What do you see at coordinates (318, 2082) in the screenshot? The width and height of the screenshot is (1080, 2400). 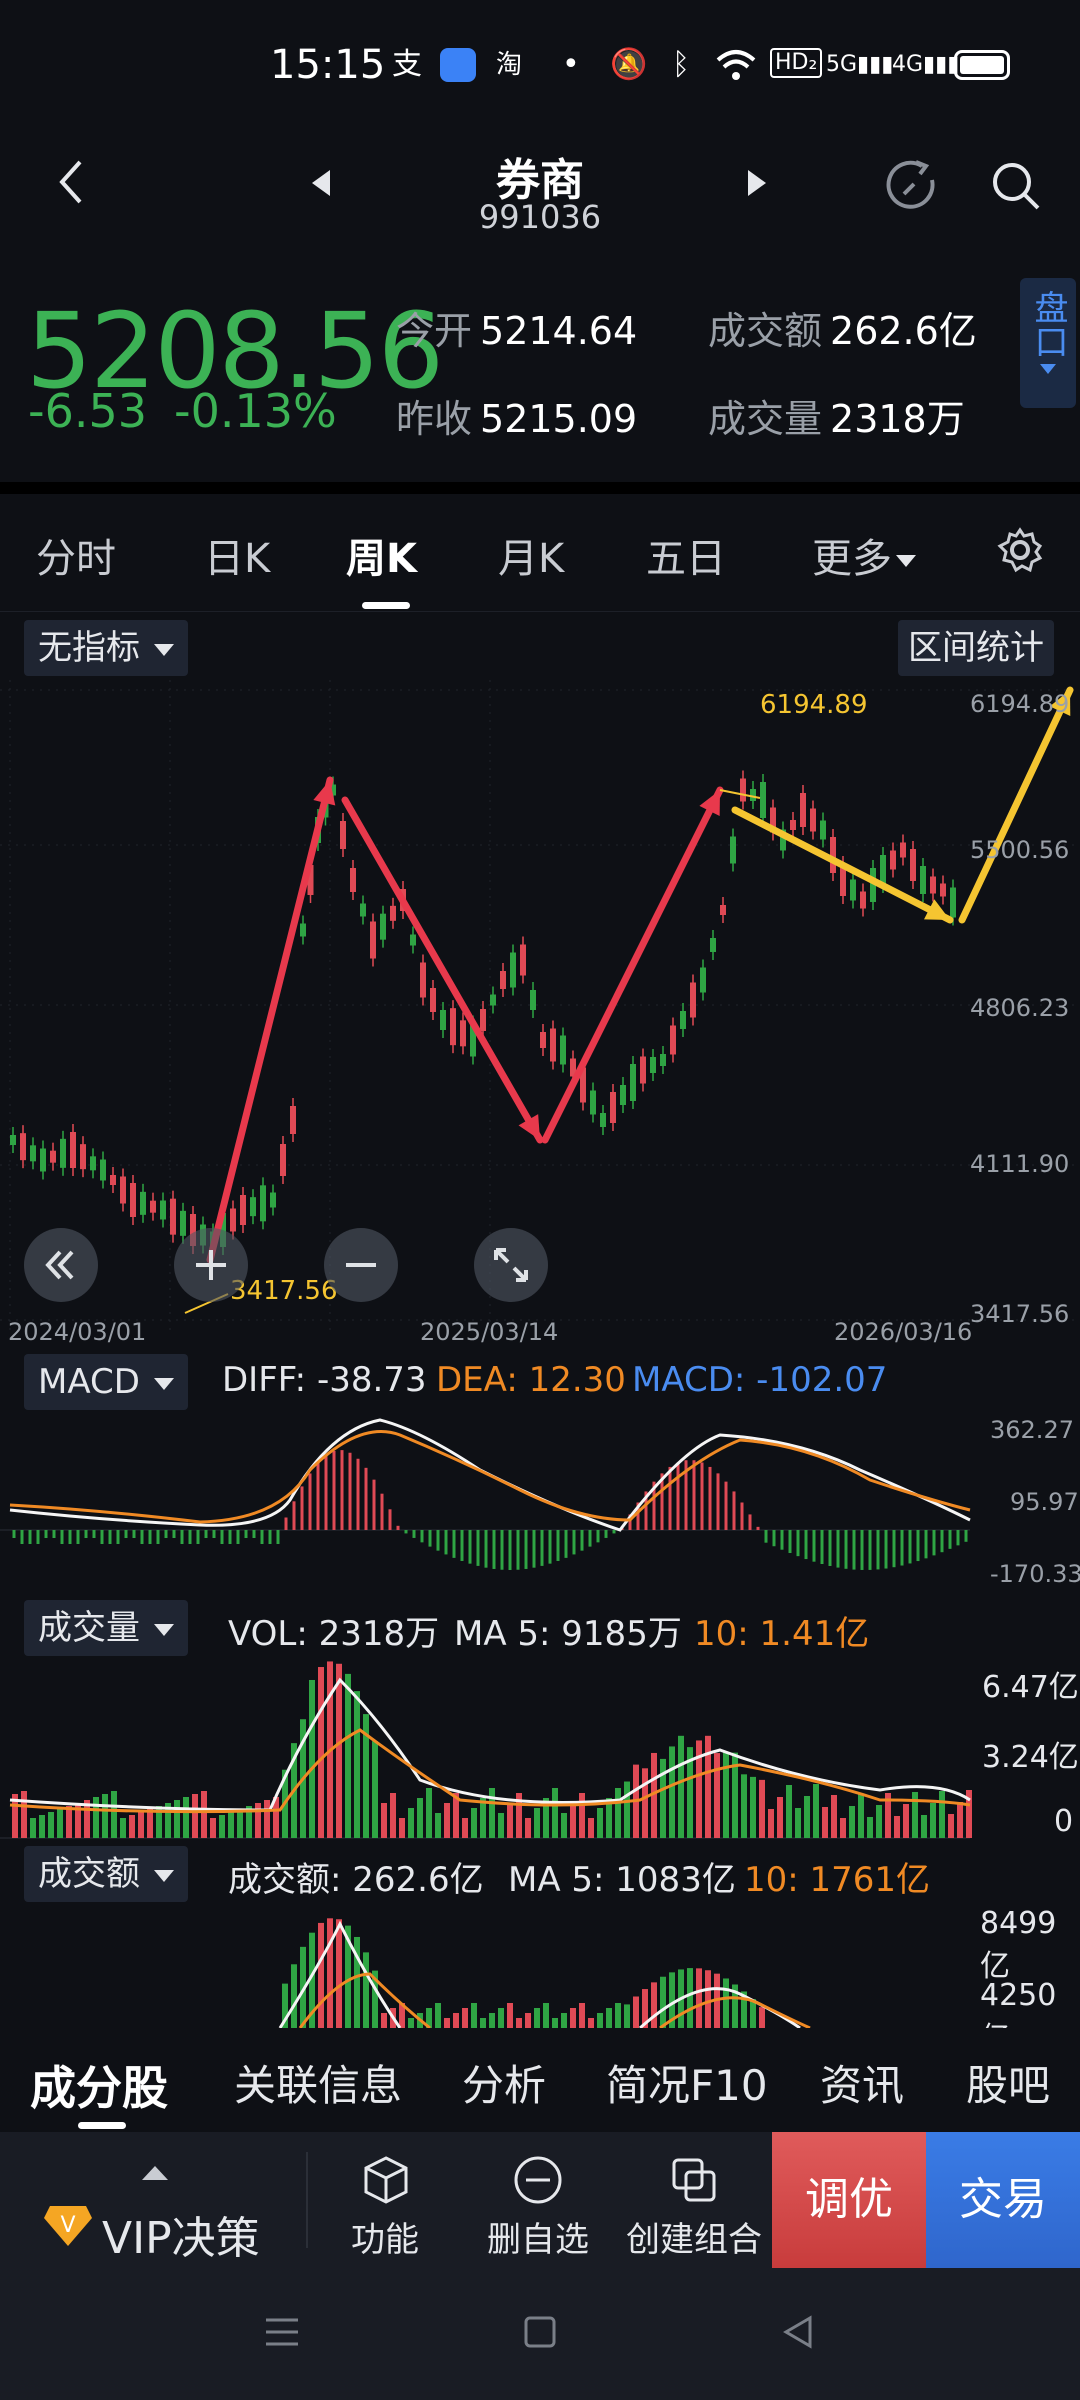 I see `tab-related-info: 关联信息` at bounding box center [318, 2082].